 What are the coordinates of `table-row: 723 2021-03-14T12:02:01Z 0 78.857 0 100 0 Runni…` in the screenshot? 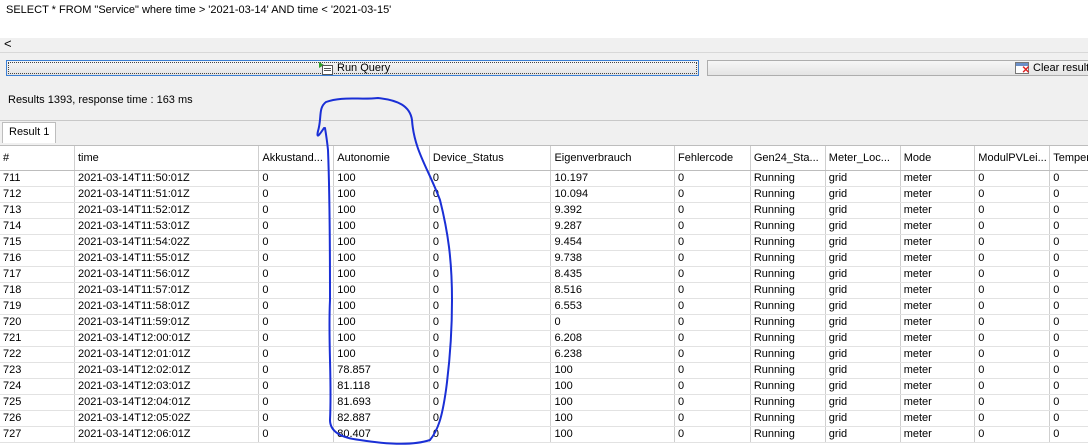 It's located at (544, 370).